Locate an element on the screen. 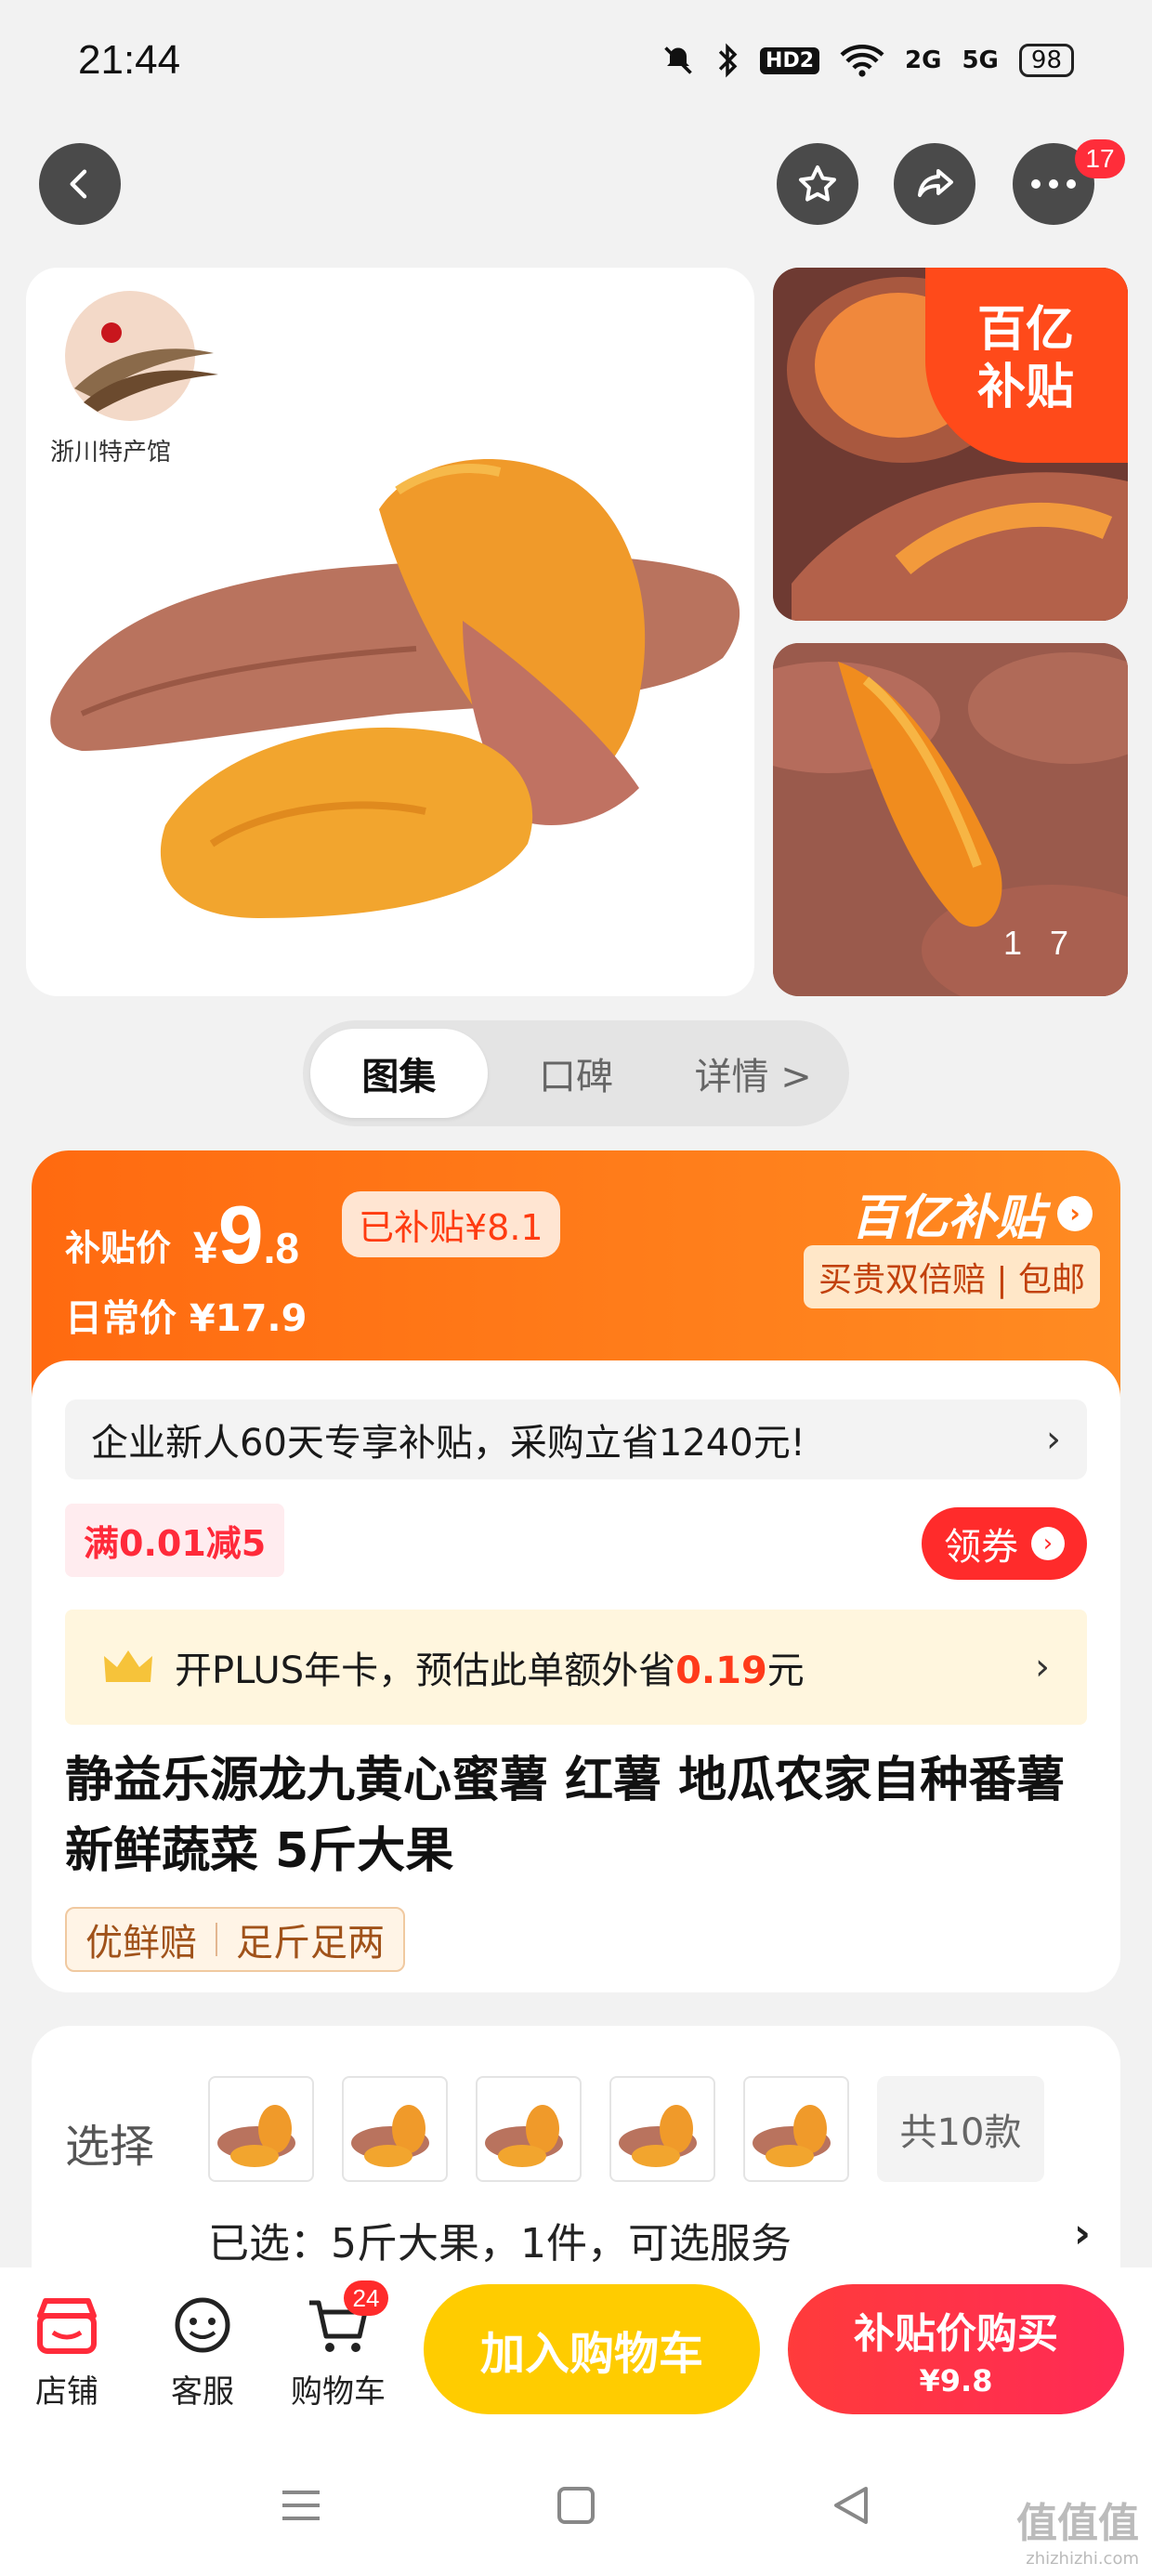 The image size is (1152, 2576). variant-count: 共10款 is located at coordinates (961, 2129).